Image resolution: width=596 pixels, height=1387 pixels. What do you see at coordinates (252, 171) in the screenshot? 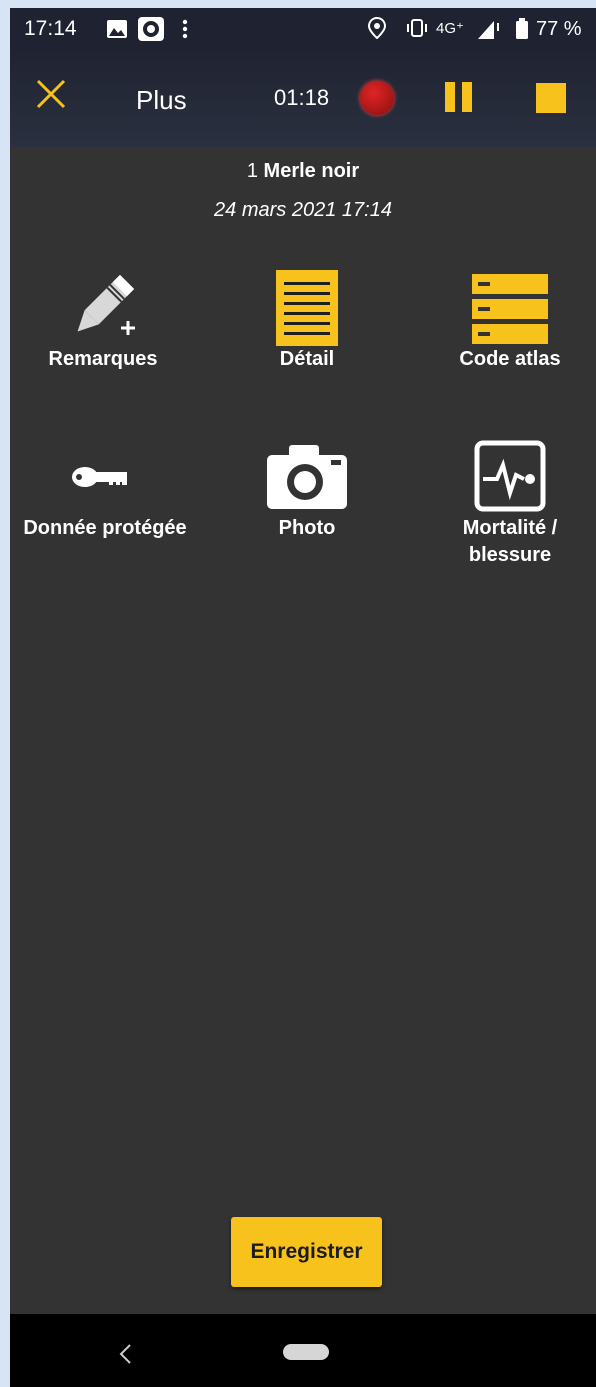
I see `observation-count: 1` at bounding box center [252, 171].